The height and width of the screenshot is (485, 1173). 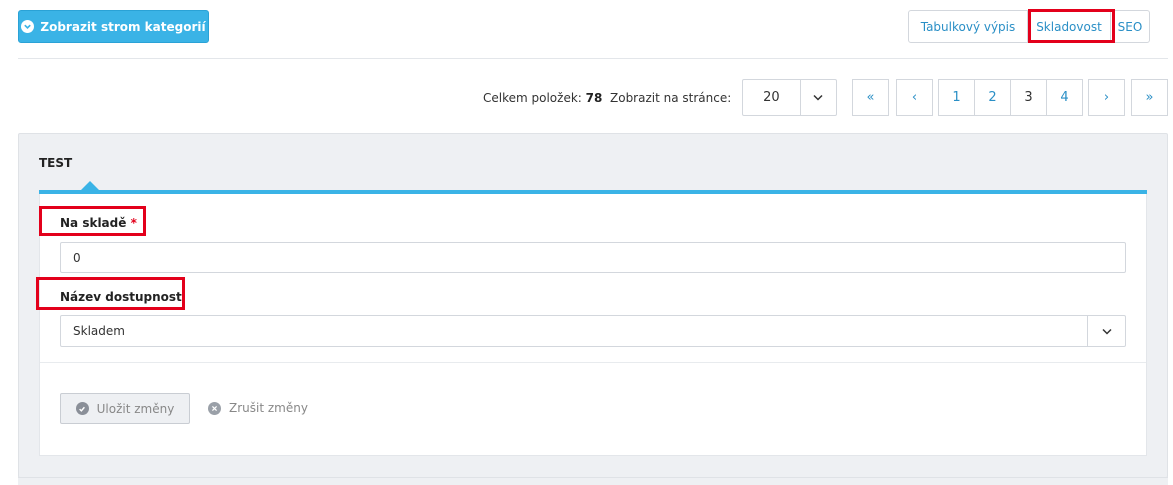 What do you see at coordinates (93, 223) in the screenshot?
I see `stock-label-text: Na skladě` at bounding box center [93, 223].